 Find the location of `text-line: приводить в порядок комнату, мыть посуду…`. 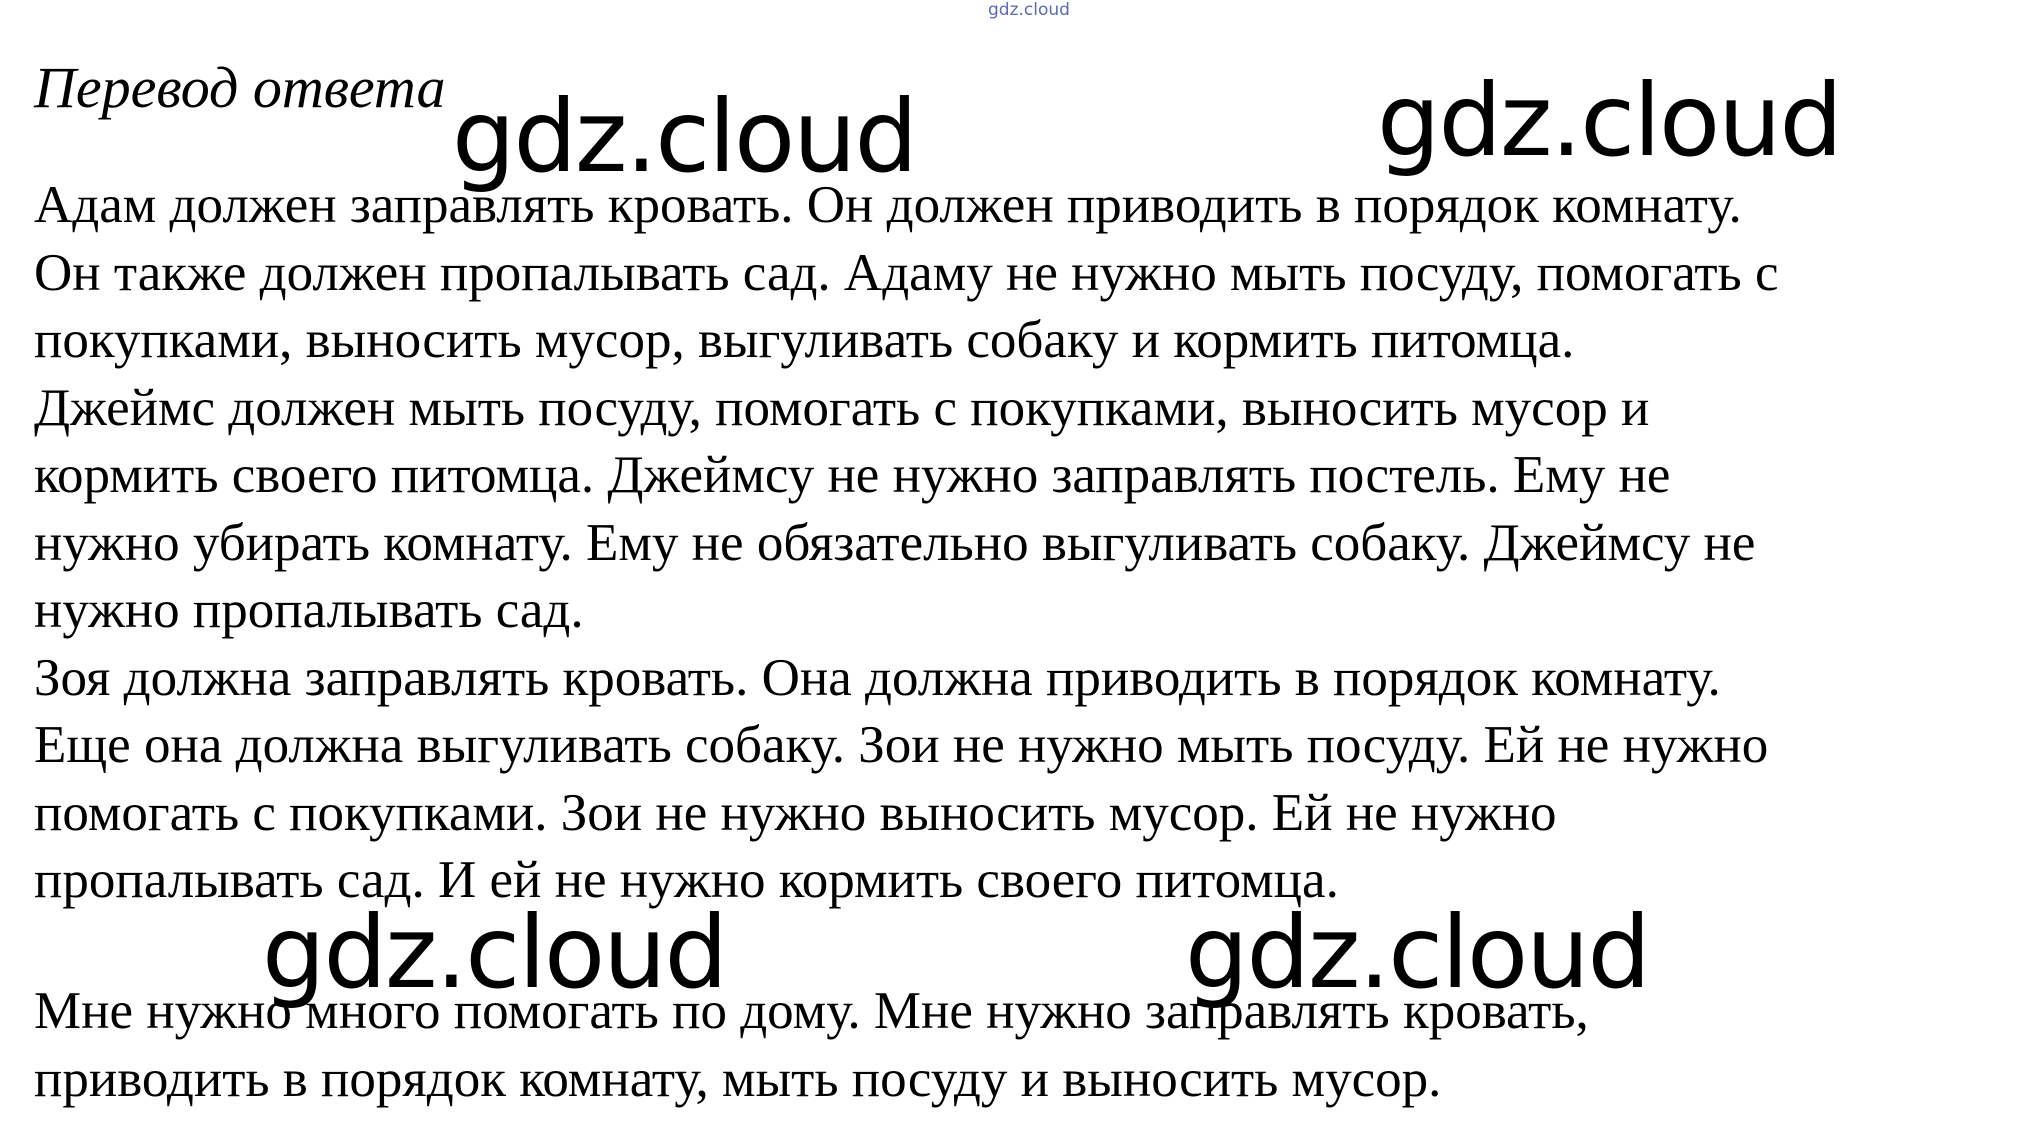

text-line: приводить в порядок комнату, мыть посуду… is located at coordinates (738, 1078).